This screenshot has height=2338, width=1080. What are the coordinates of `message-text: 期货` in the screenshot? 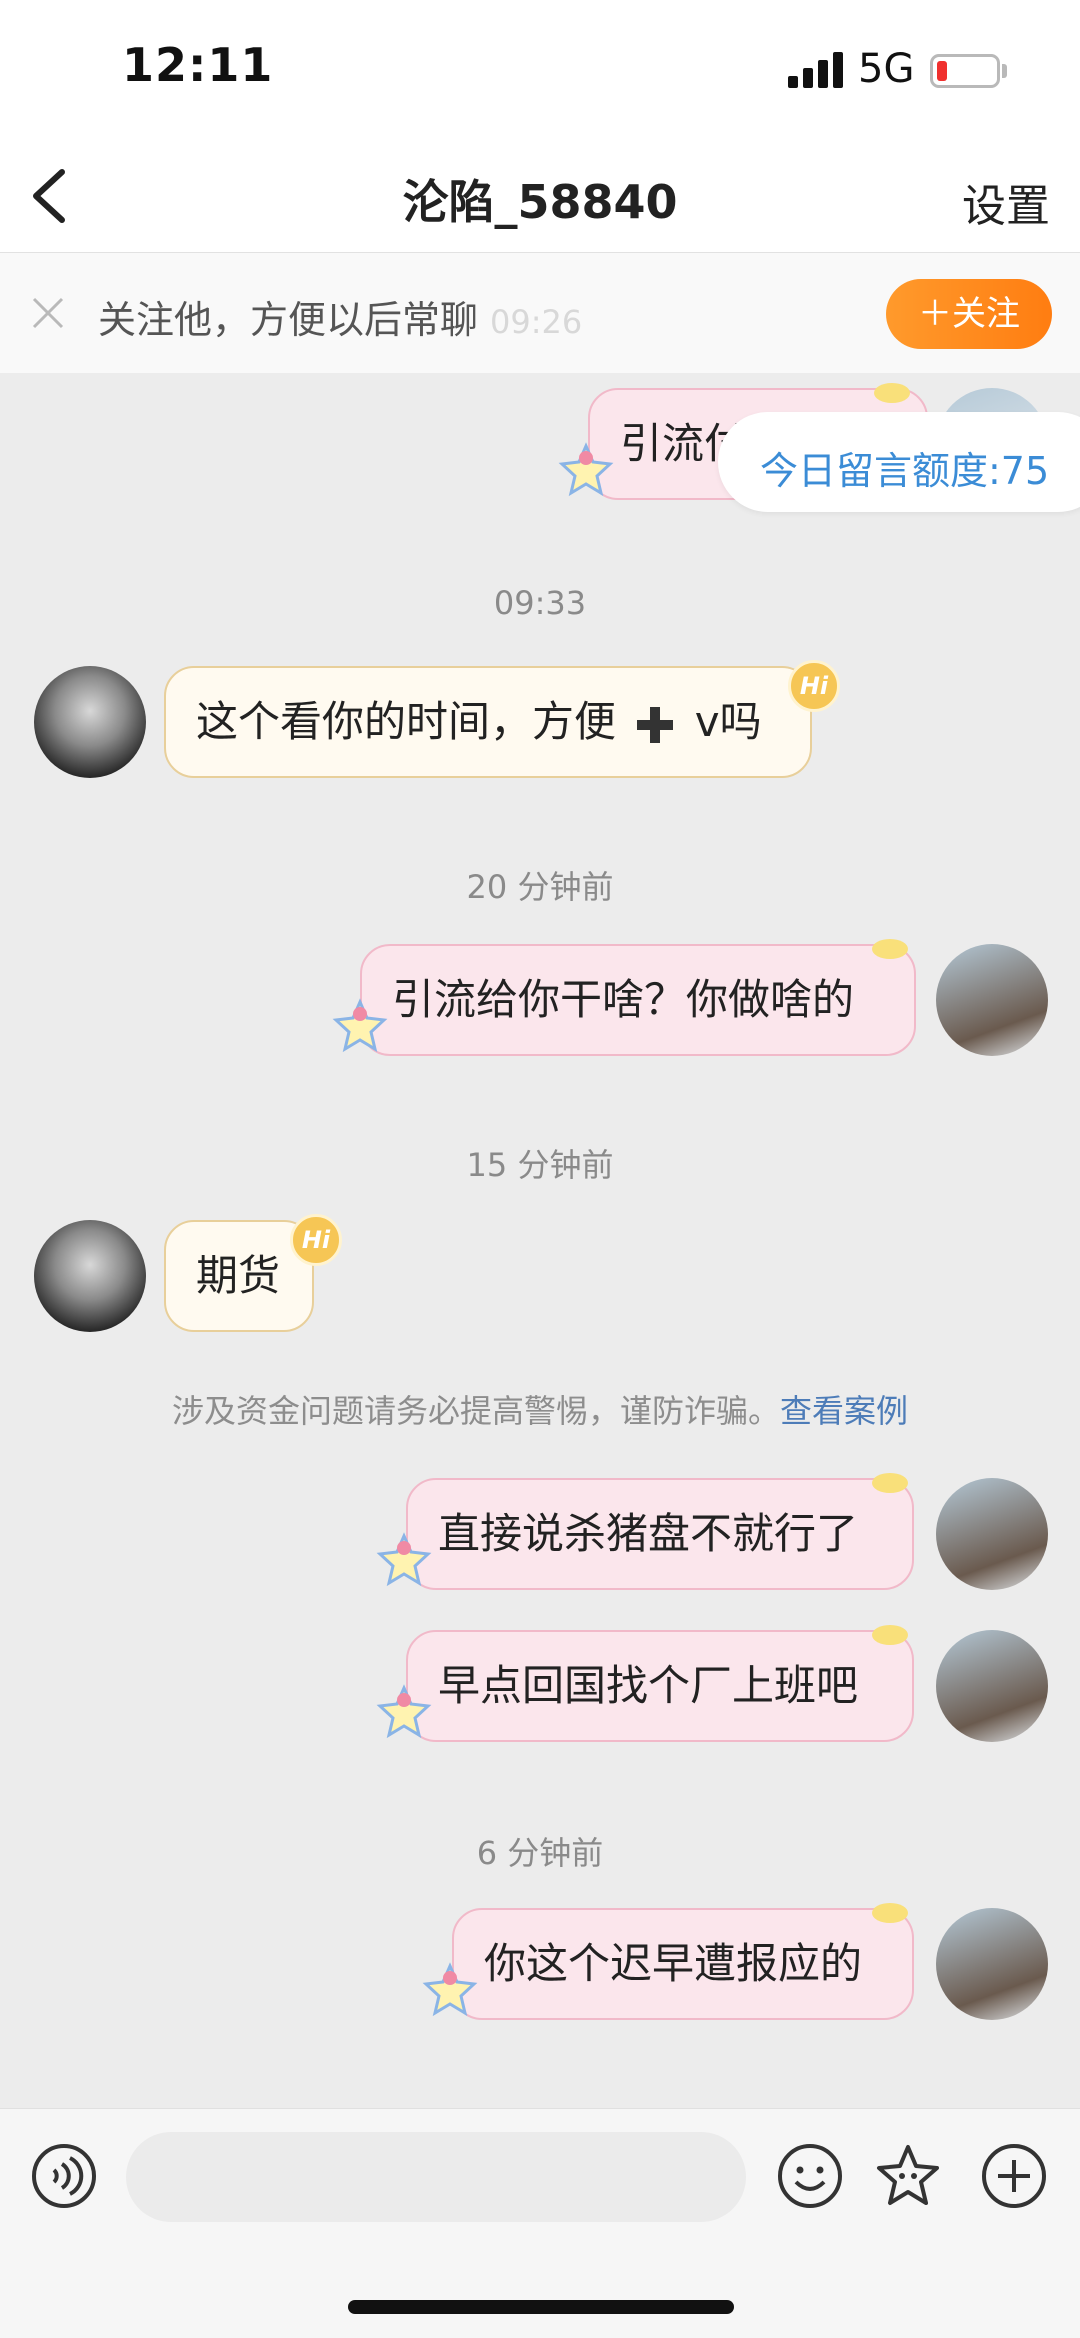 It's located at (238, 1275).